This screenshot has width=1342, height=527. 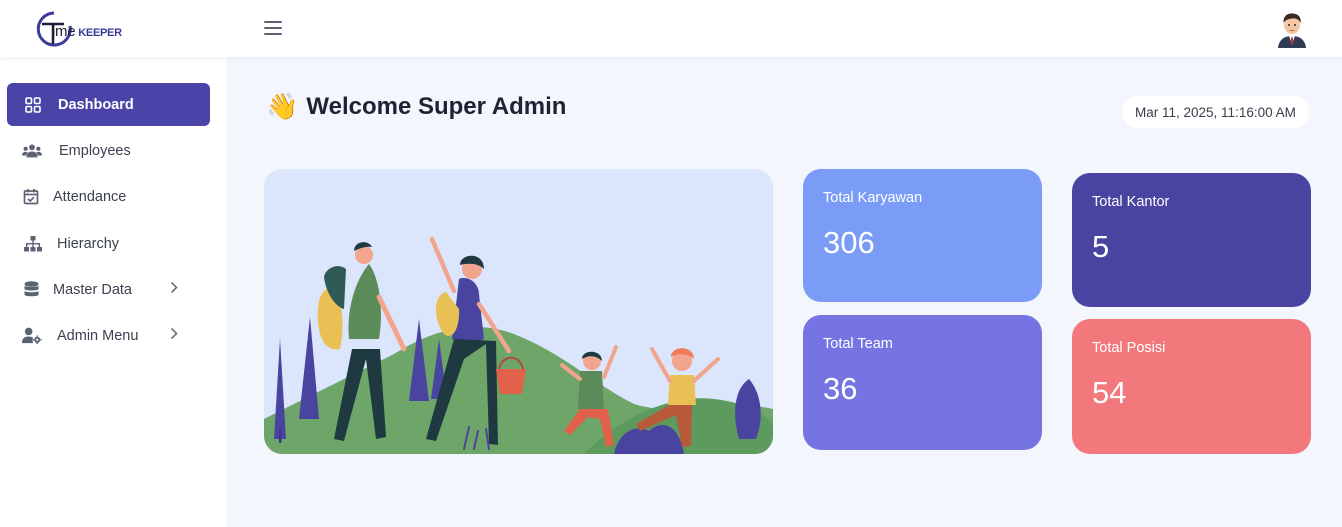 I want to click on stat-card-value: 5, so click(x=1101, y=246).